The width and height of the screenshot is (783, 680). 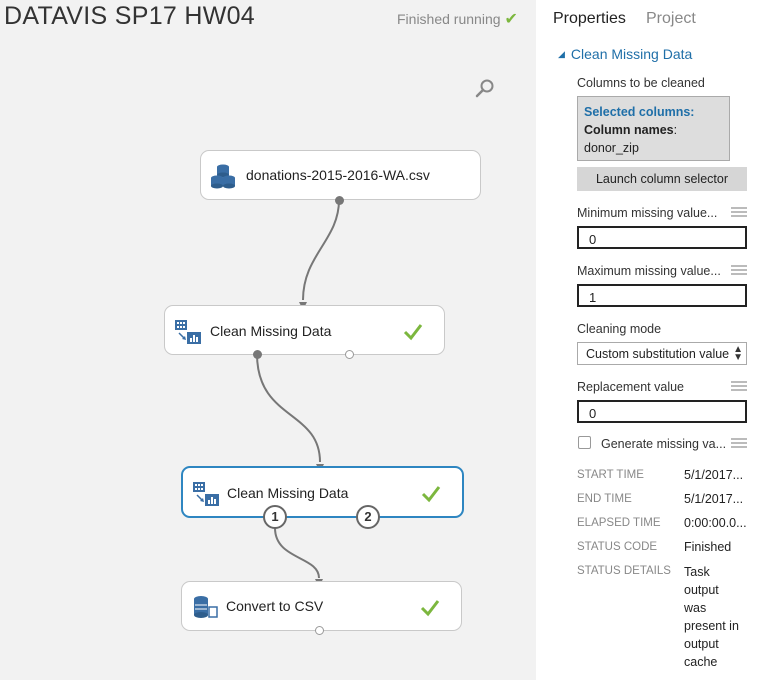 What do you see at coordinates (206, 607) in the screenshot?
I see `convert-icon` at bounding box center [206, 607].